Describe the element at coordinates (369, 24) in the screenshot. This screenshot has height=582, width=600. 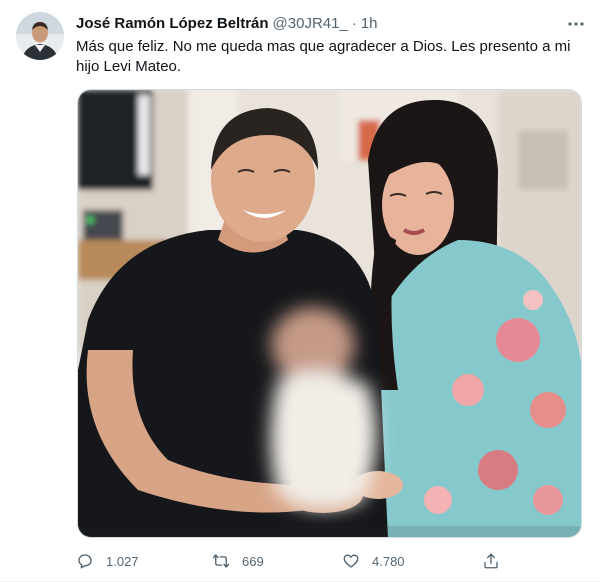
I see `tweet-timestamp: 1h` at that location.